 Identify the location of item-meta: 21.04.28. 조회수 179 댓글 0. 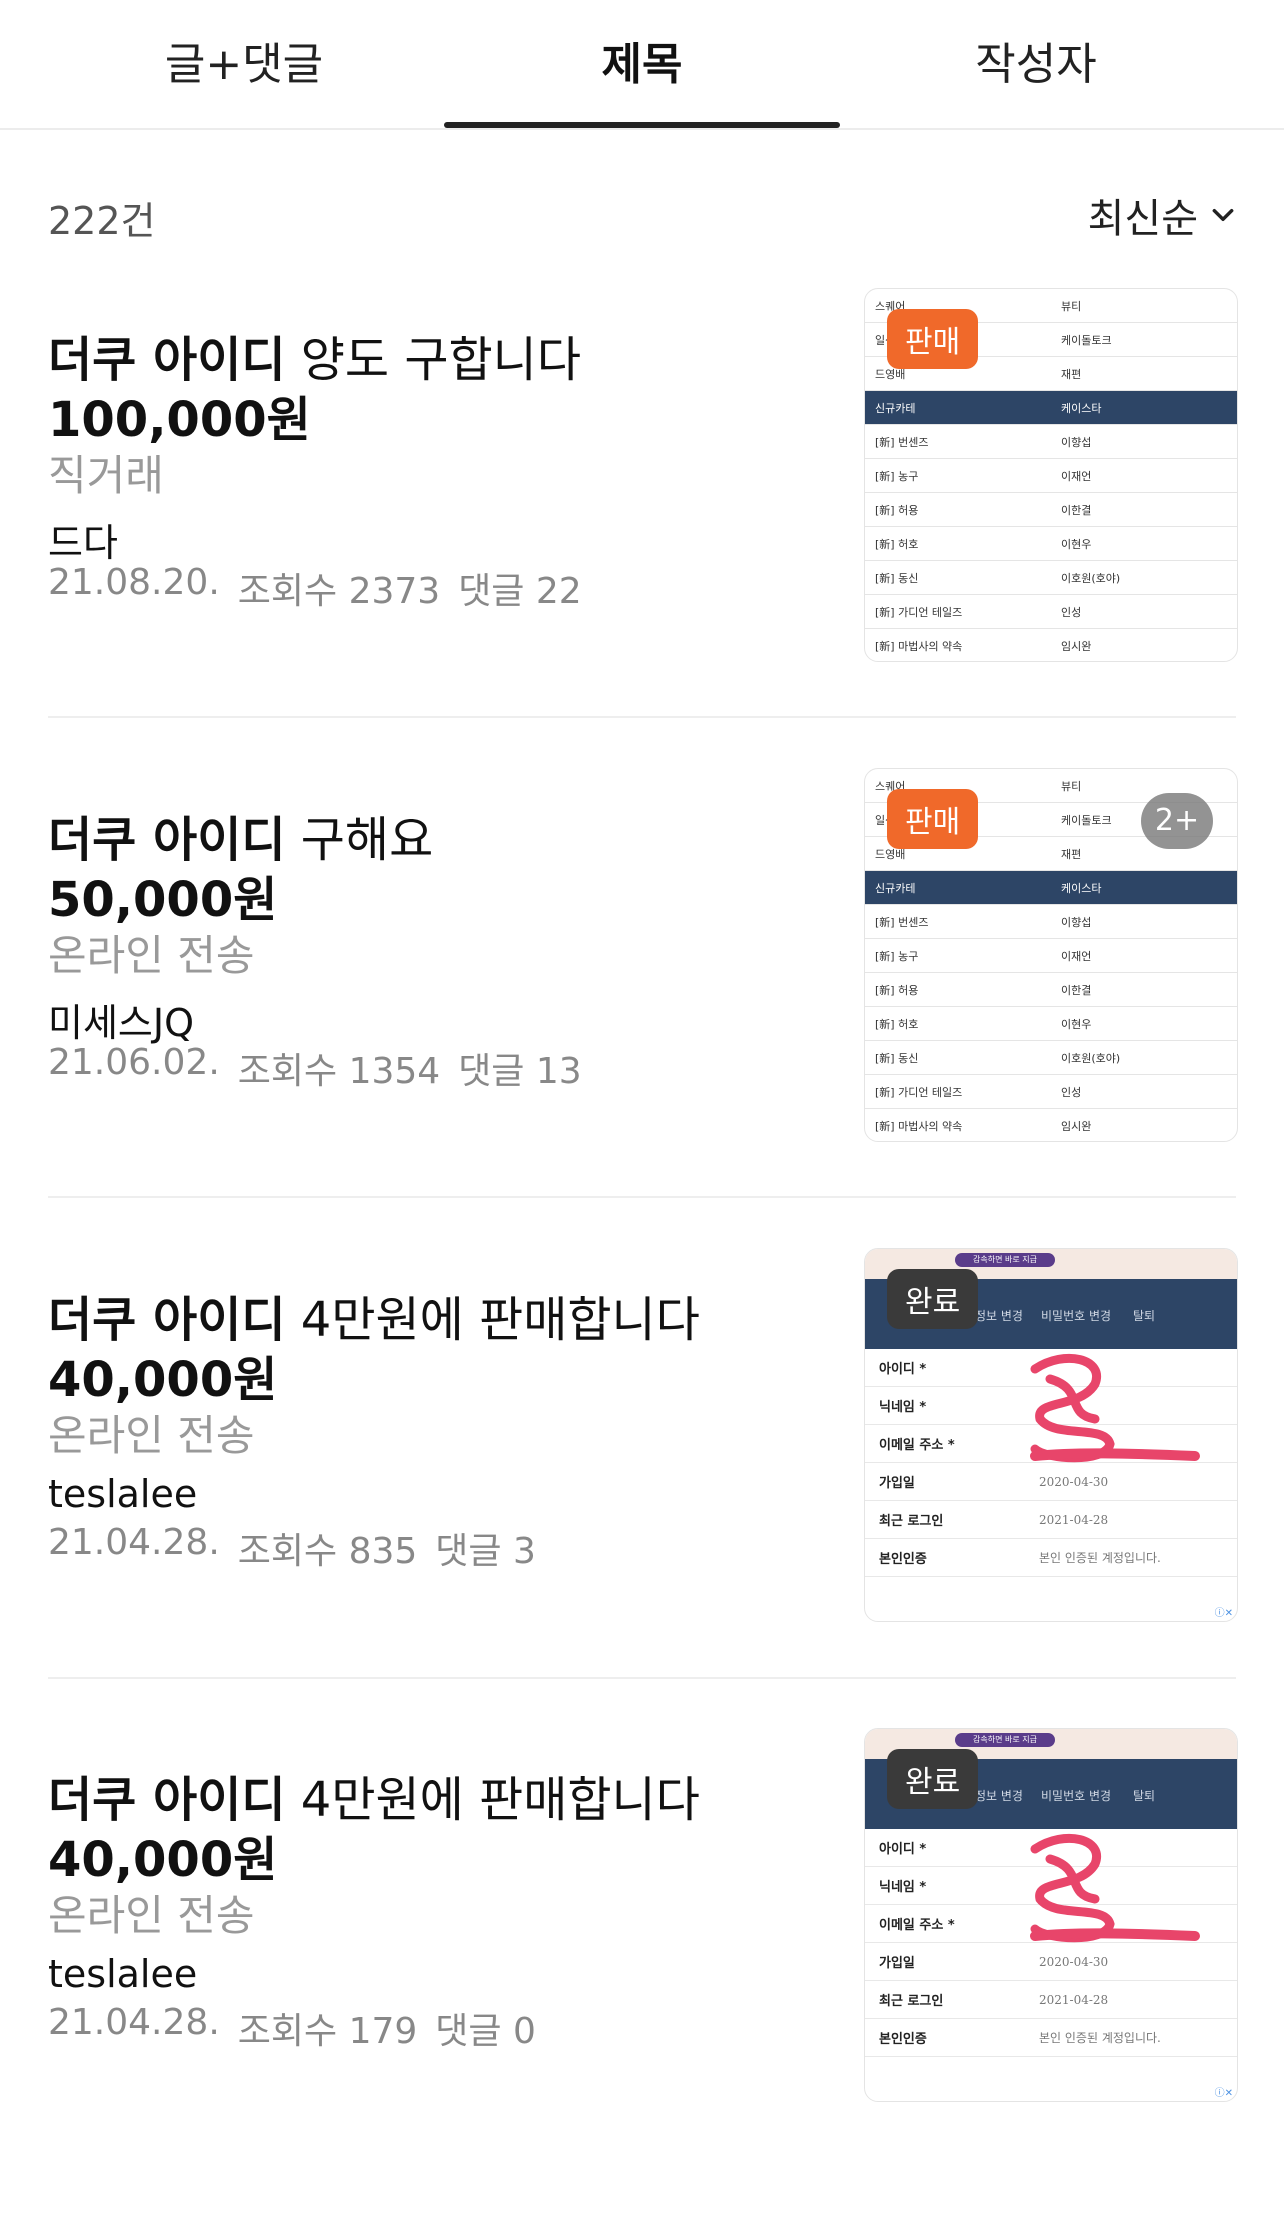
(292, 2028).